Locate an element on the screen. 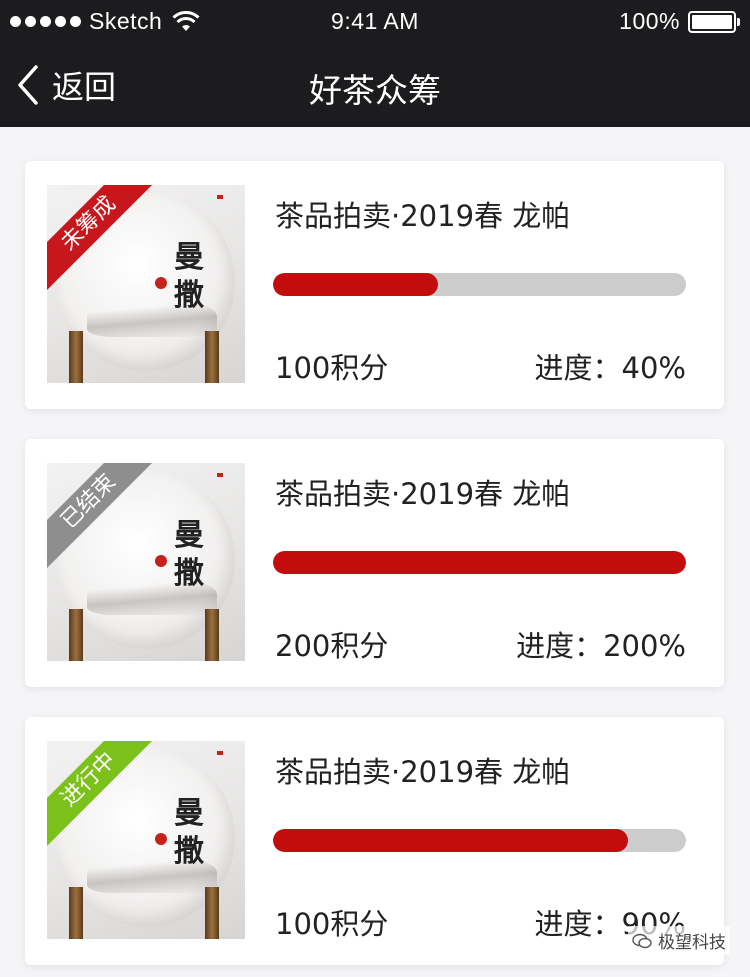 The height and width of the screenshot is (977, 750). wechat-icon is located at coordinates (642, 940).